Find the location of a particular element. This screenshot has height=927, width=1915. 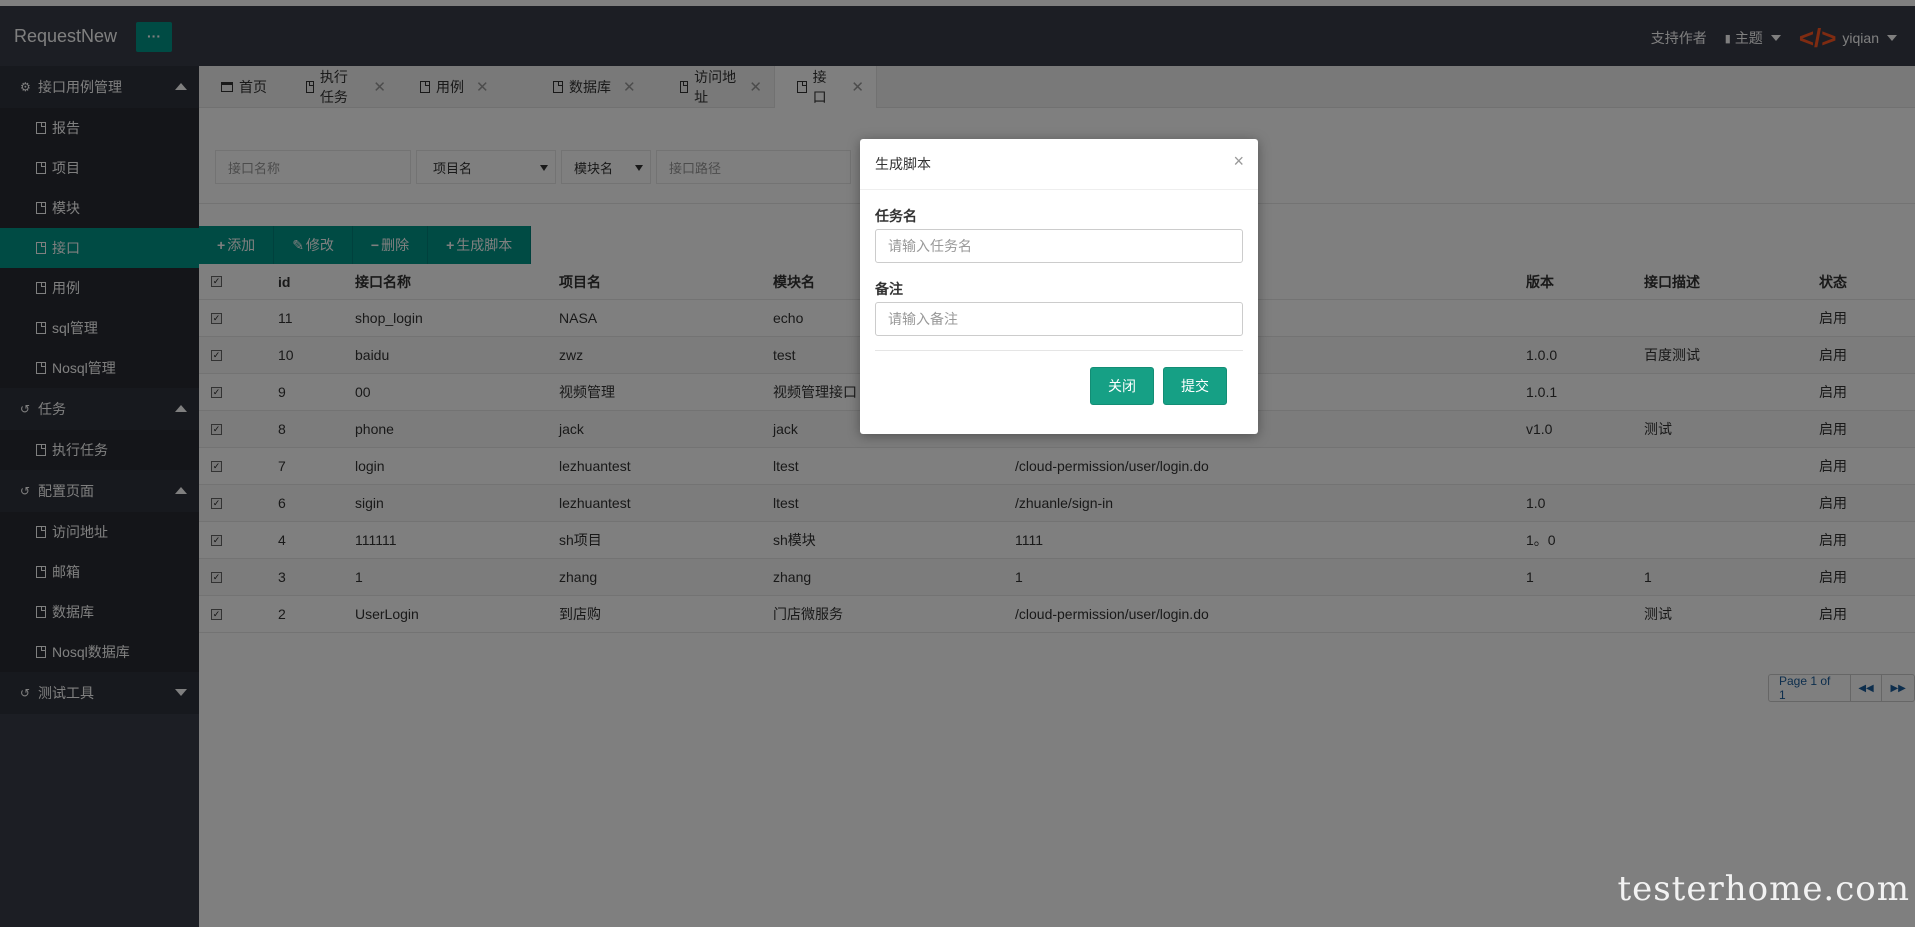

generate-script-dialog: 生成脚本 × 任务名 请输入任务名 备注 请输入备注 关闭 提交 is located at coordinates (1059, 286).